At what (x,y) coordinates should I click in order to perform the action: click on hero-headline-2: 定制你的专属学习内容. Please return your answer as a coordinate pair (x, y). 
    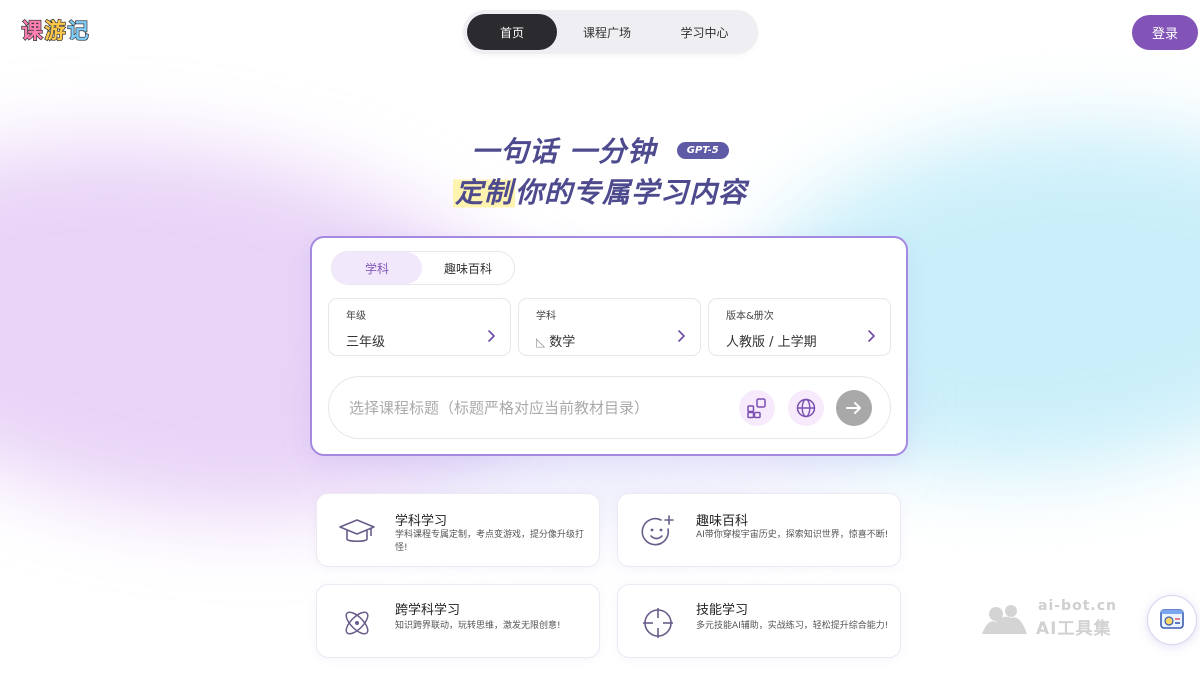
    Looking at the image, I should click on (600, 191).